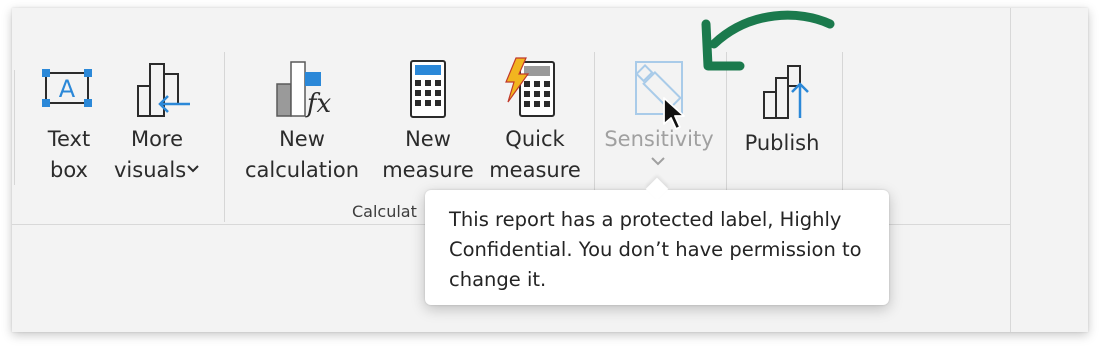  What do you see at coordinates (765, 44) in the screenshot?
I see `curved-arrow-icon` at bounding box center [765, 44].